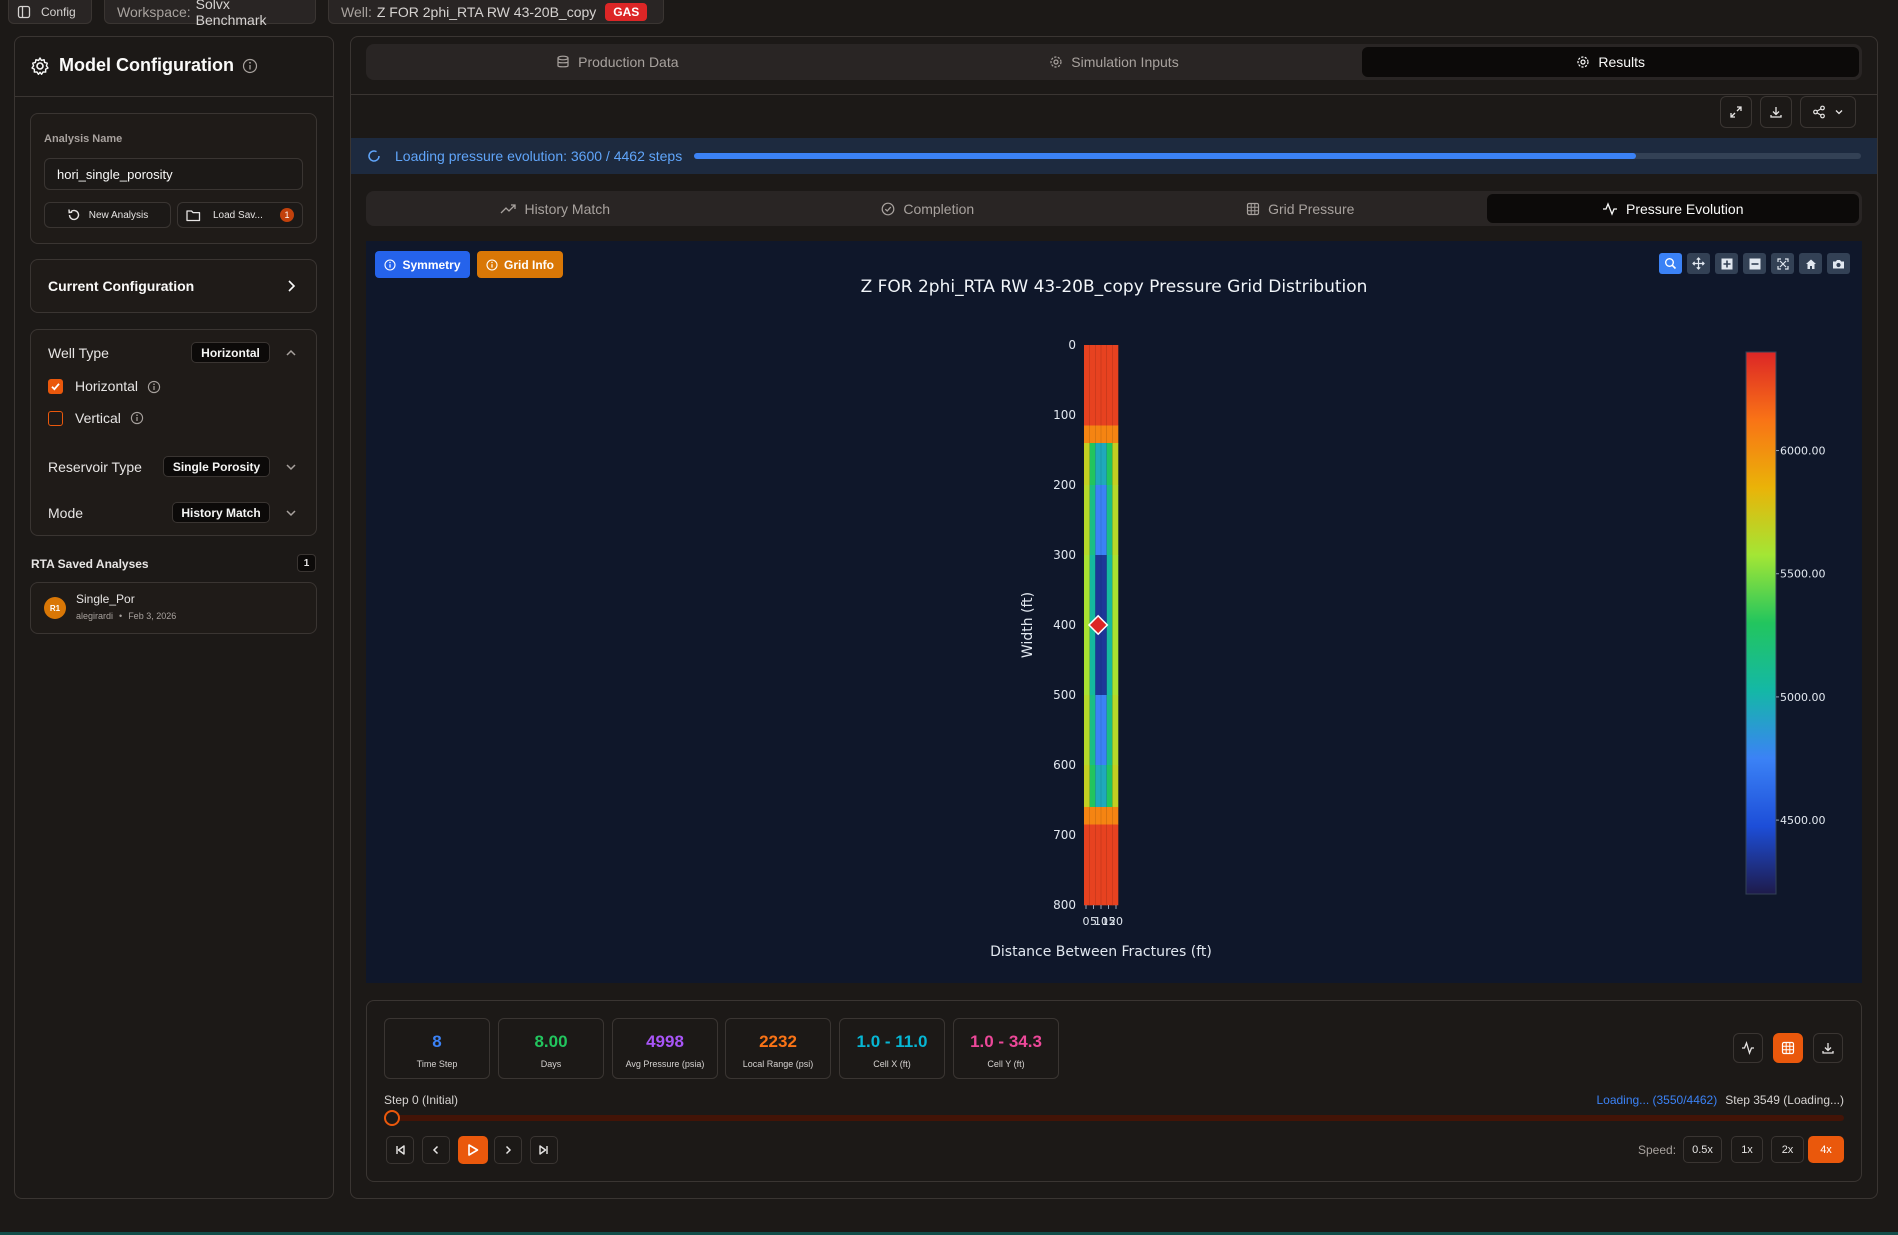  I want to click on config-label: Config, so click(58, 11).